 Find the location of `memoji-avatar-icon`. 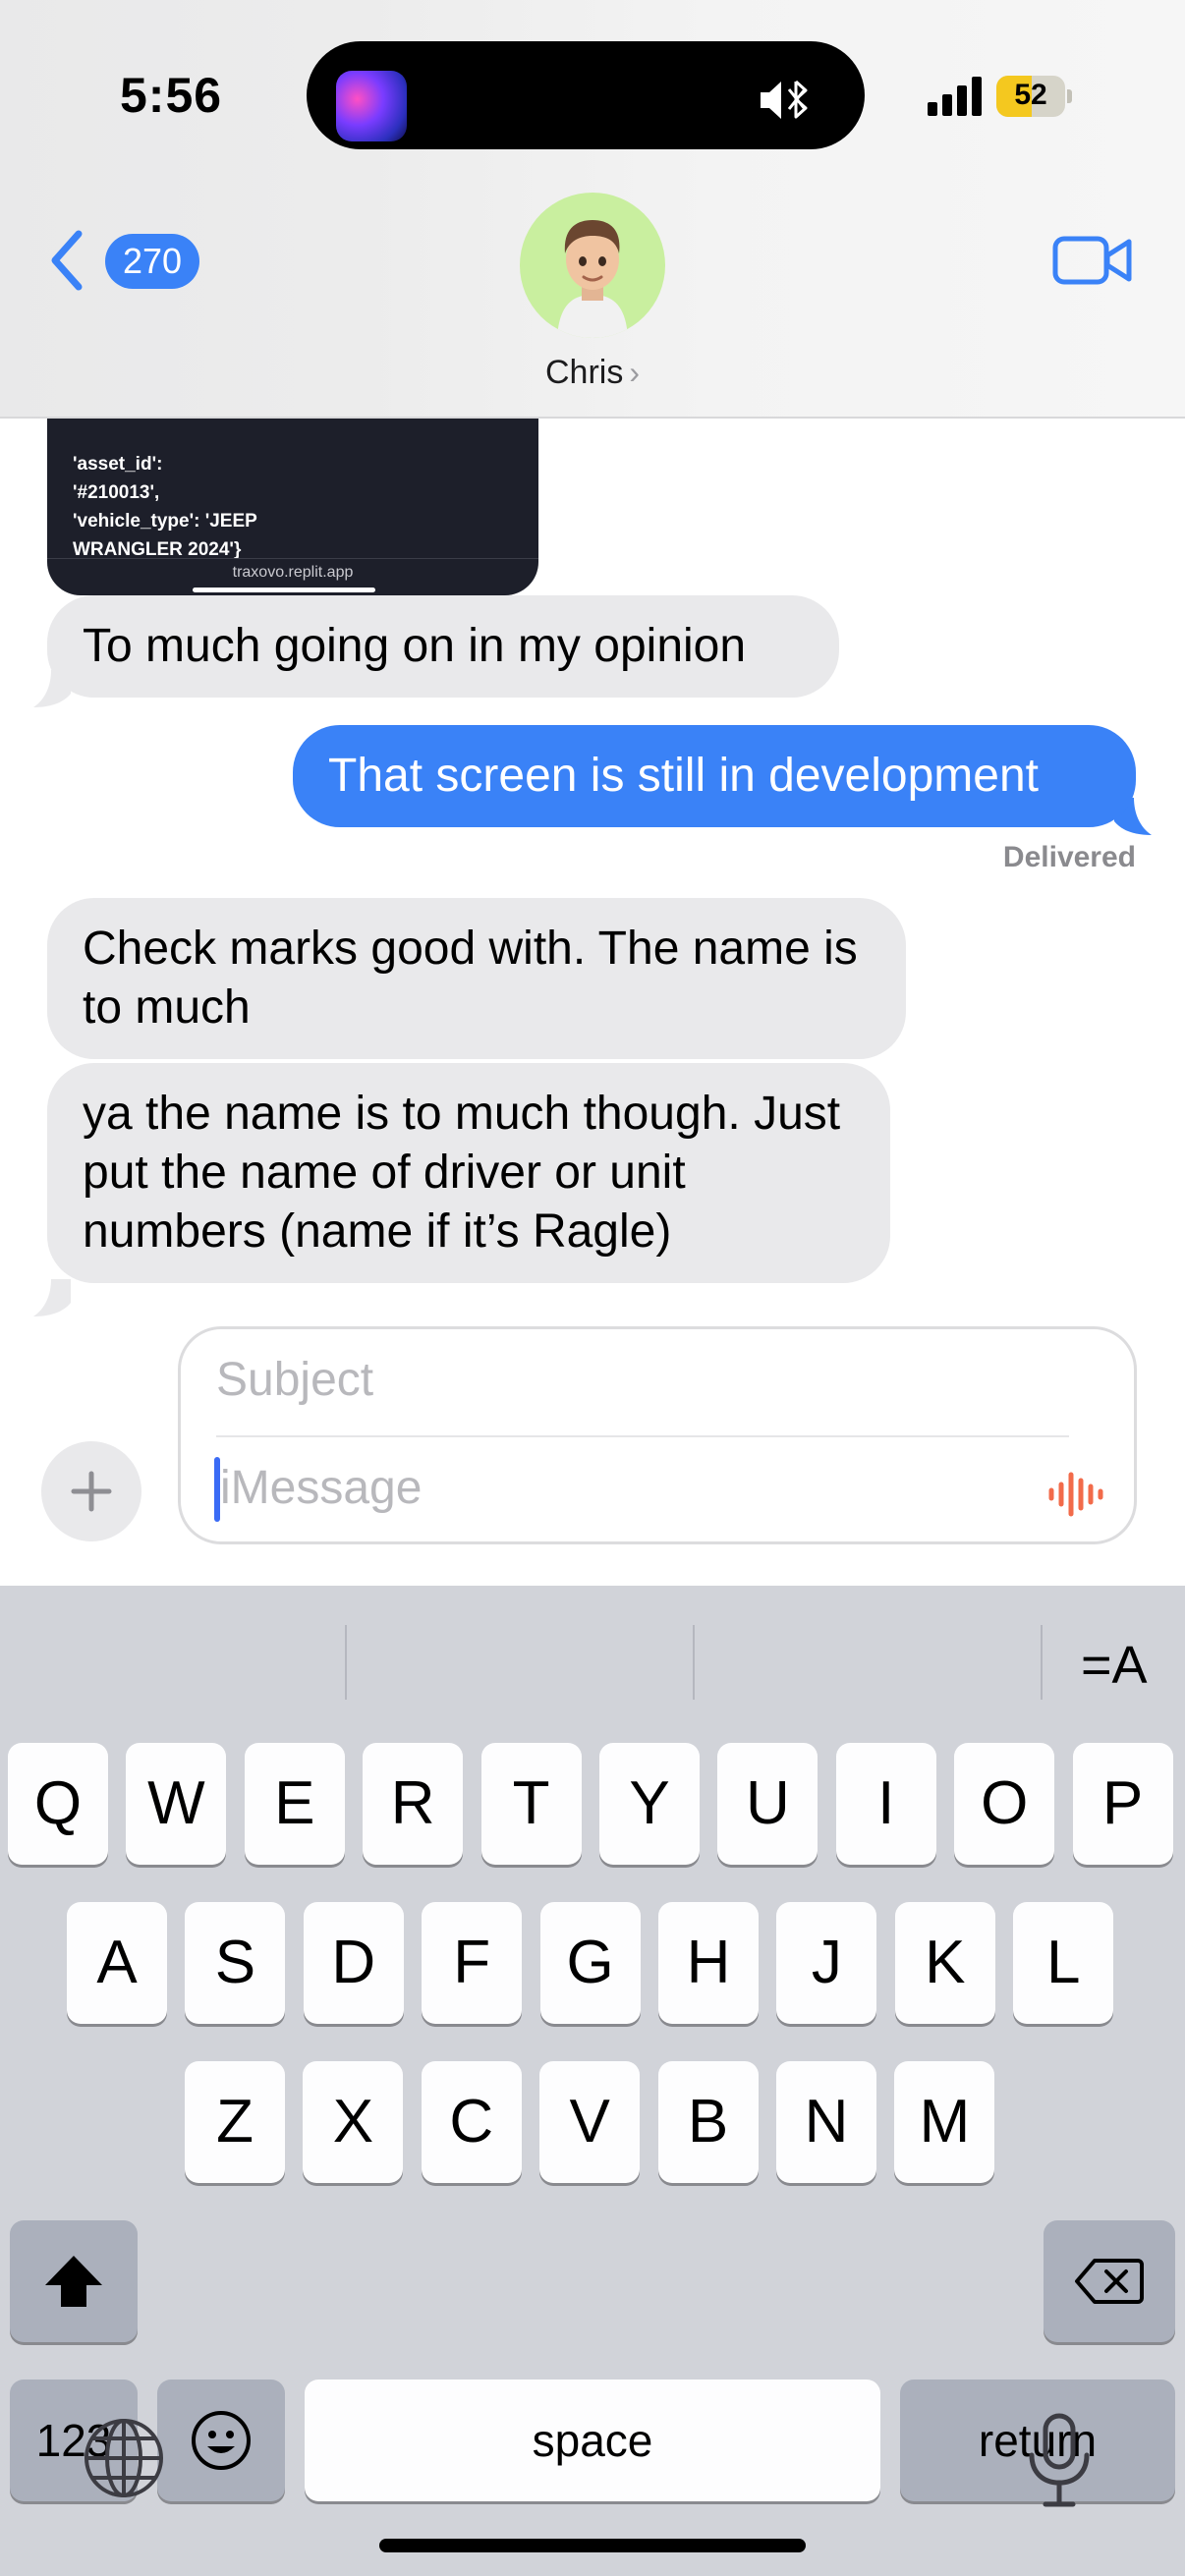

memoji-avatar-icon is located at coordinates (592, 279).